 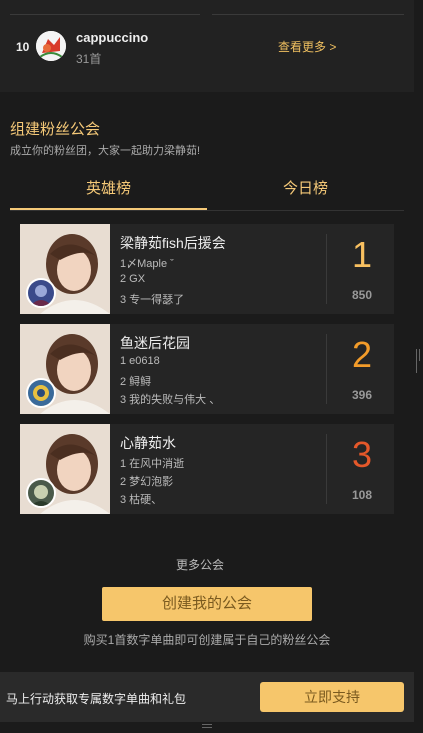 What do you see at coordinates (207, 269) in the screenshot?
I see `guild-card: 梁静茹fish后援会 1〆Maple ˇ 2 GX 3 专一得瑟了 1 850` at bounding box center [207, 269].